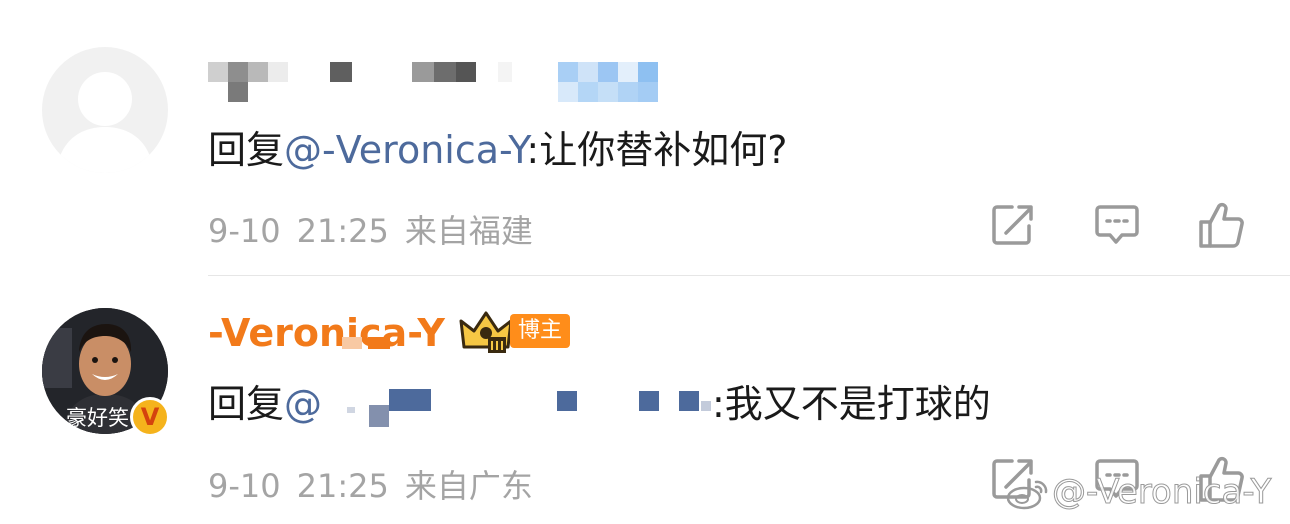  I want to click on avatar, so click(105, 110).